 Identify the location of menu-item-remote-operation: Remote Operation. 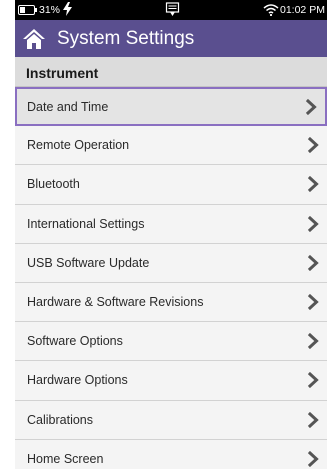
(171, 146).